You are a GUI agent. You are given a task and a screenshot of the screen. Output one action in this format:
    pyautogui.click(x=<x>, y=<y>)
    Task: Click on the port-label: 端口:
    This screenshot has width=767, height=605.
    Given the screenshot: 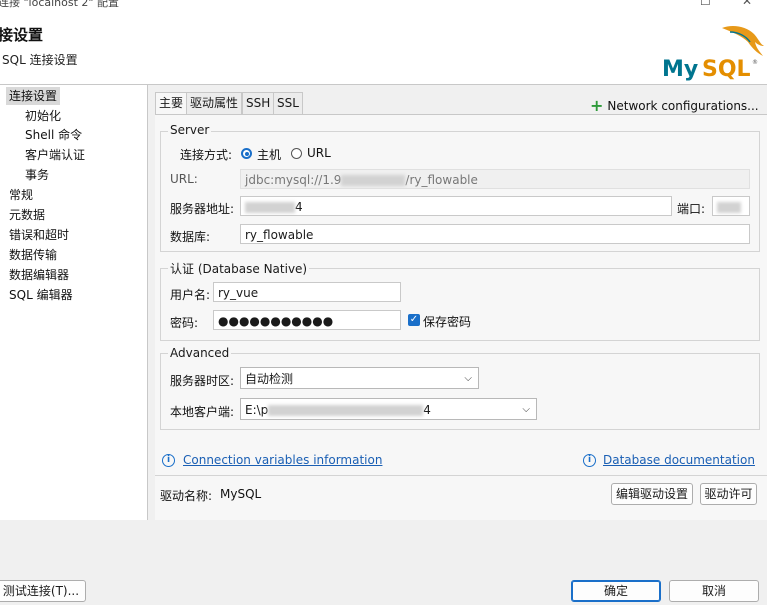 What is the action you would take?
    pyautogui.click(x=691, y=209)
    